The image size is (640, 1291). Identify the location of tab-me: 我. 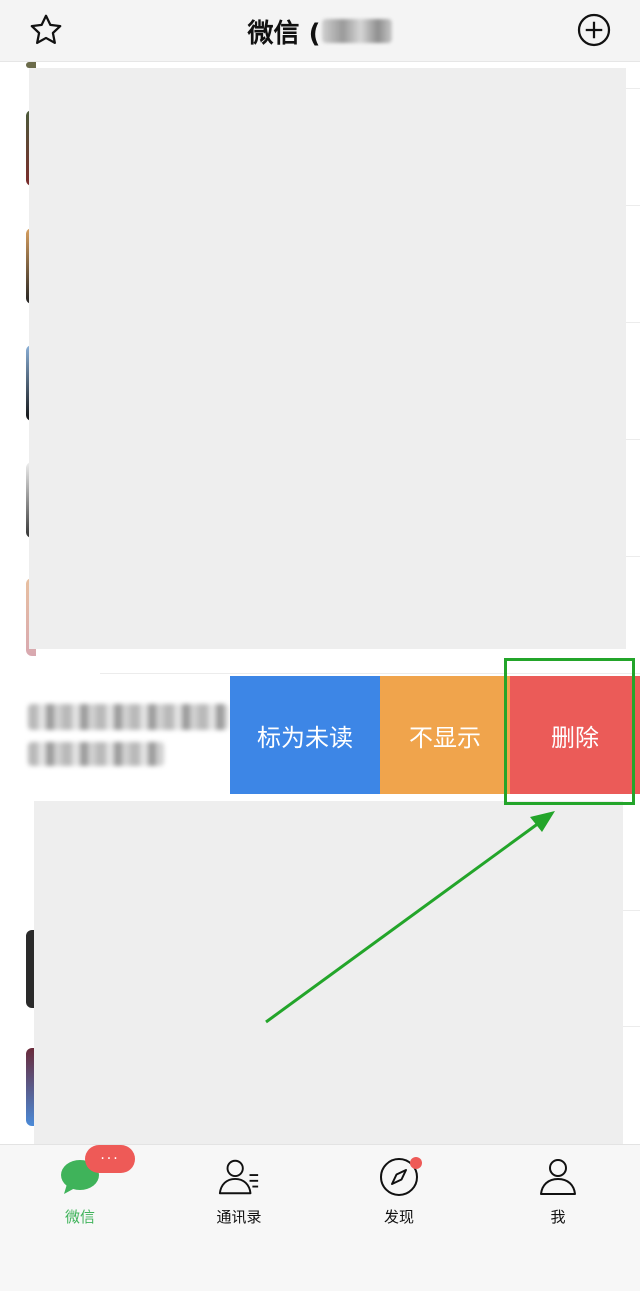
(558, 1195).